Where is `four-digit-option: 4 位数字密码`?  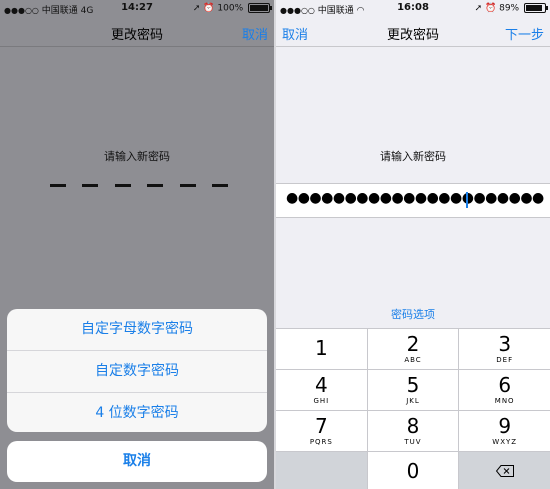
four-digit-option: 4 位数字密码 is located at coordinates (137, 412).